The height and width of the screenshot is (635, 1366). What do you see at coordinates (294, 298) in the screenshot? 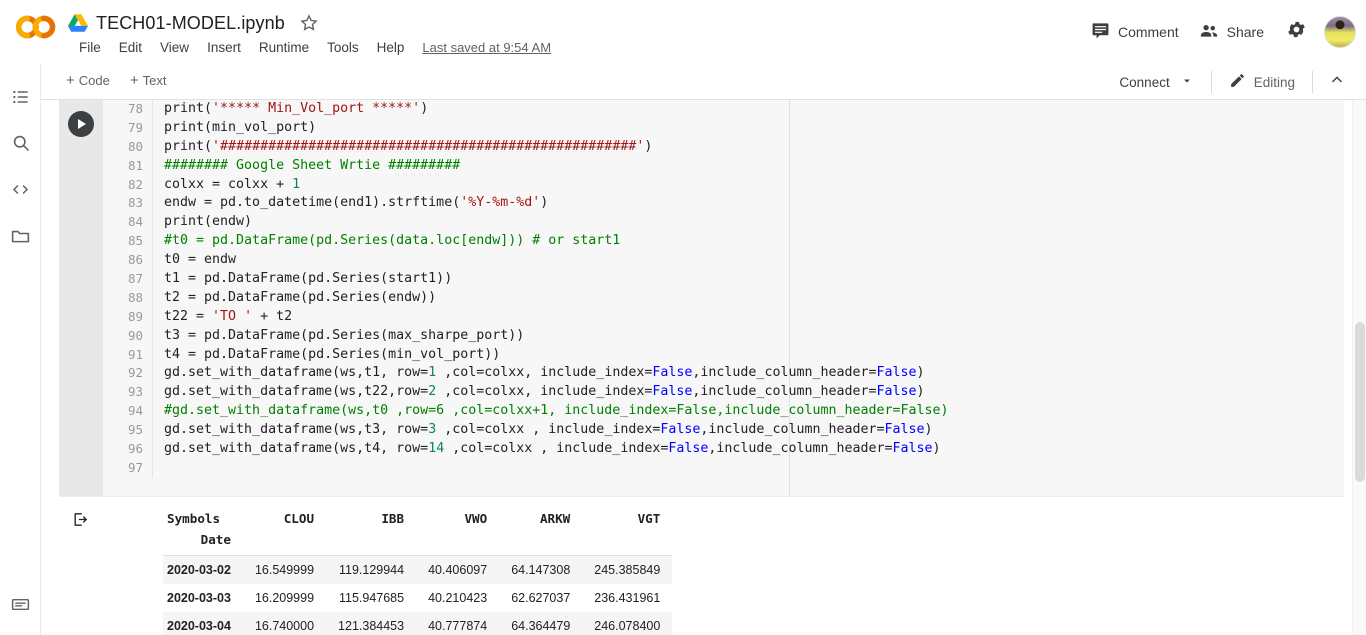
I see `line-content: t2 = pd.DataFrame(pd.Series(endw))` at bounding box center [294, 298].